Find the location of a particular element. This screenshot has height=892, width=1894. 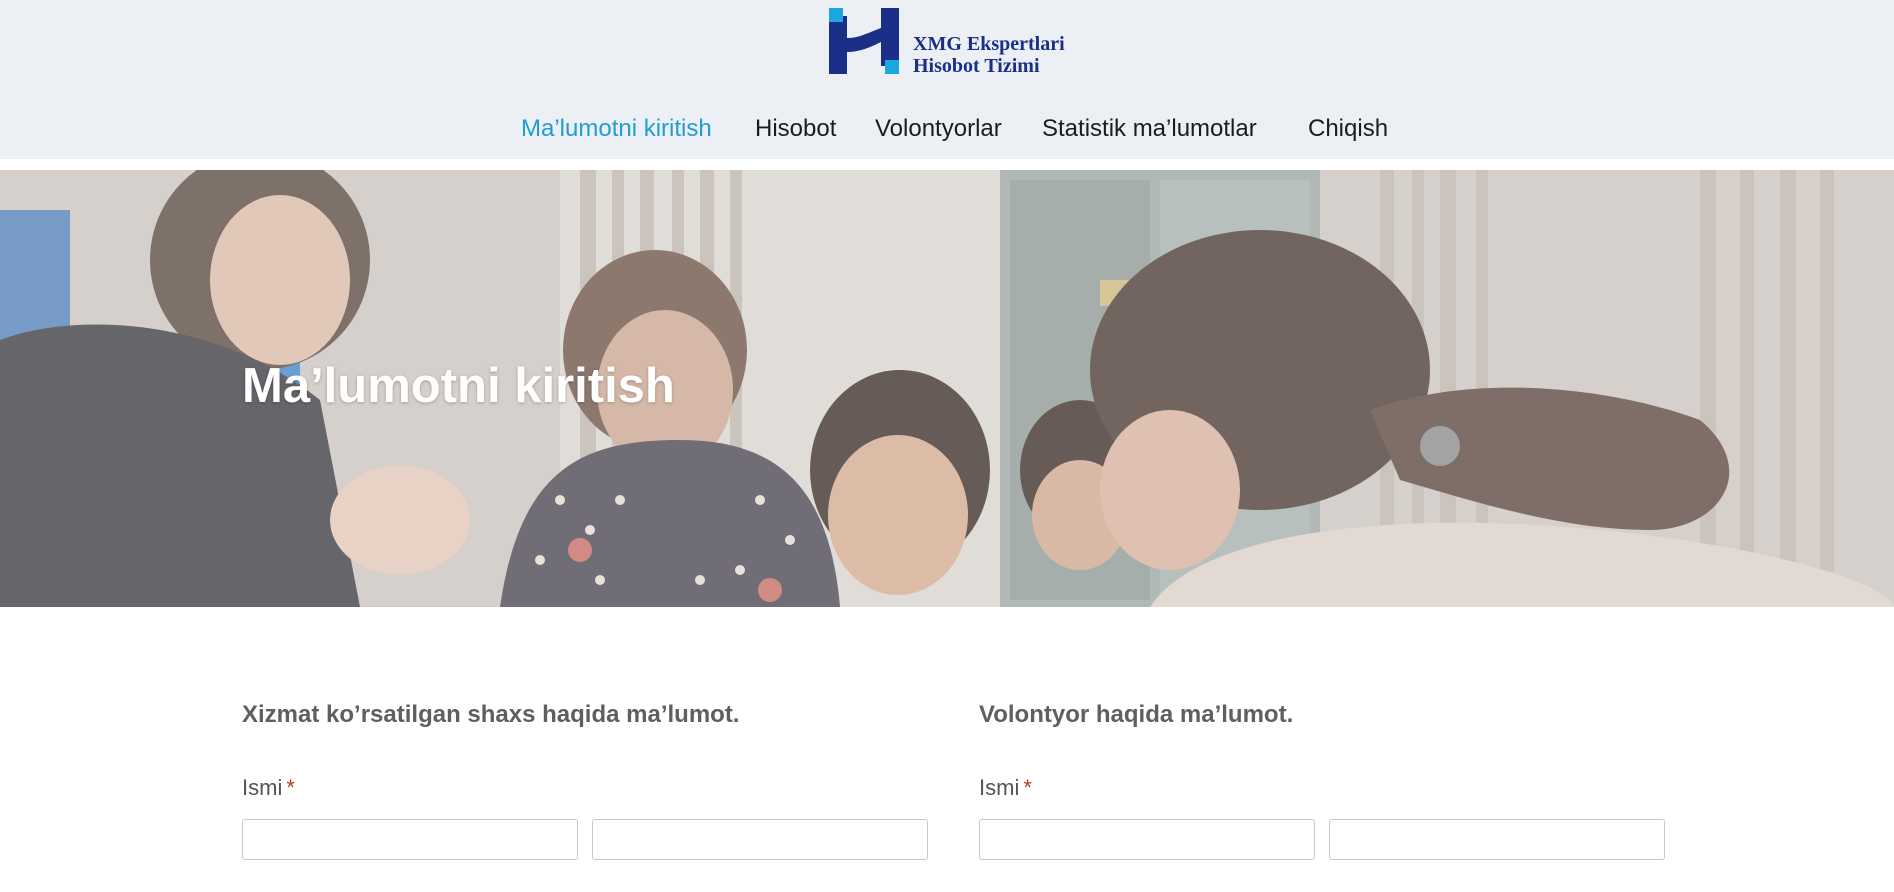

nav-item-logout: Chiqish is located at coordinates (1348, 129).